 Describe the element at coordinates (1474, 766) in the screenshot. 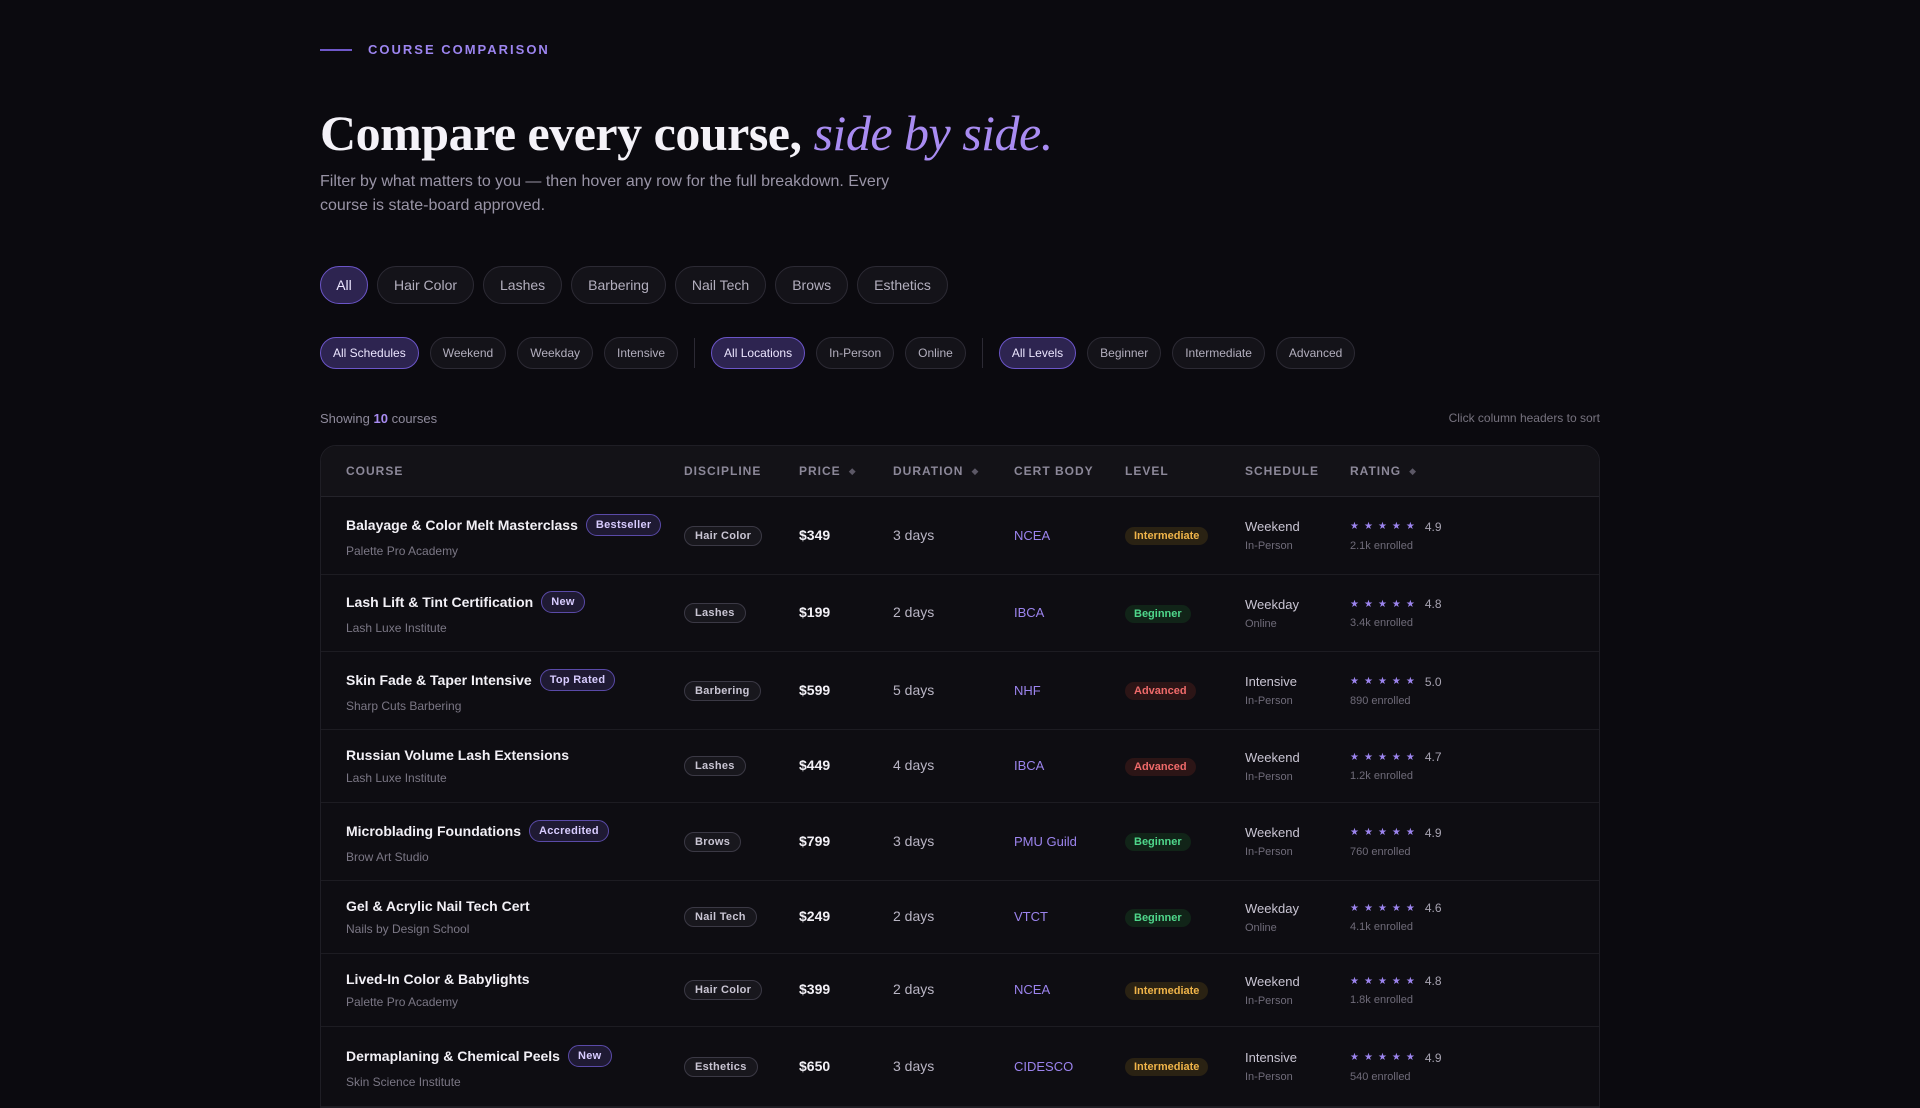

I see `rating-cell: ★ ★ ★ ★ ★ 4.7 1.2k enrolled` at that location.